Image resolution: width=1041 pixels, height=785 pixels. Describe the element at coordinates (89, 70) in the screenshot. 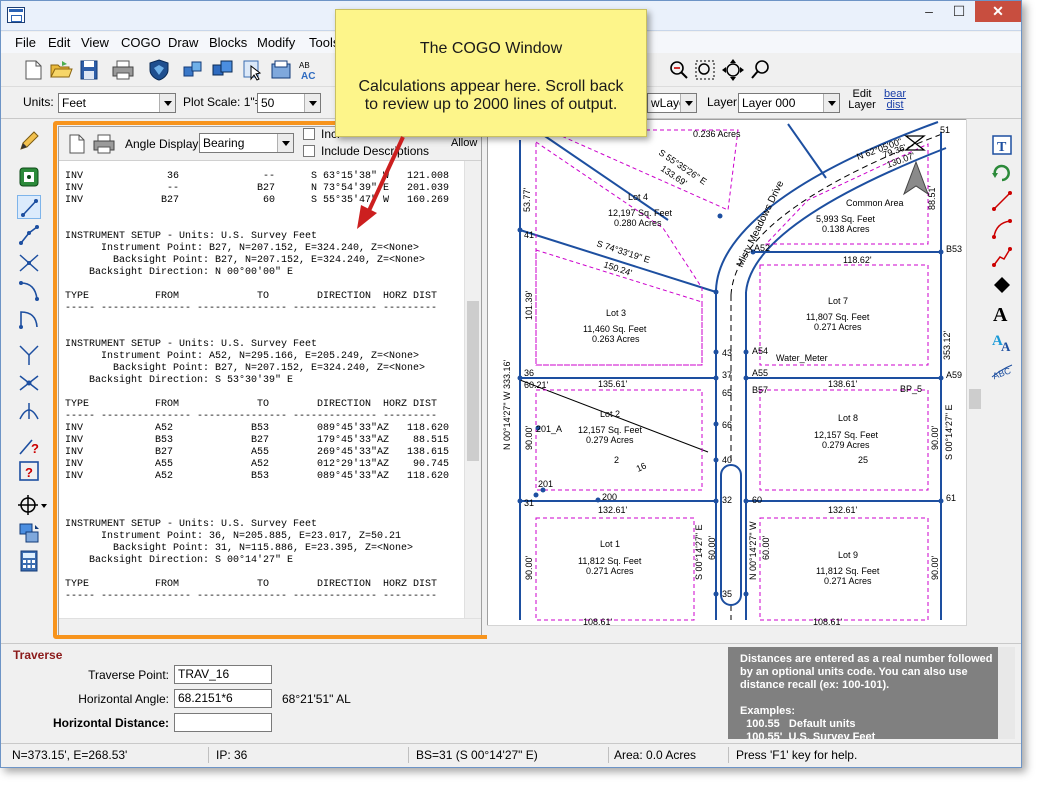

I see `save-icon` at that location.